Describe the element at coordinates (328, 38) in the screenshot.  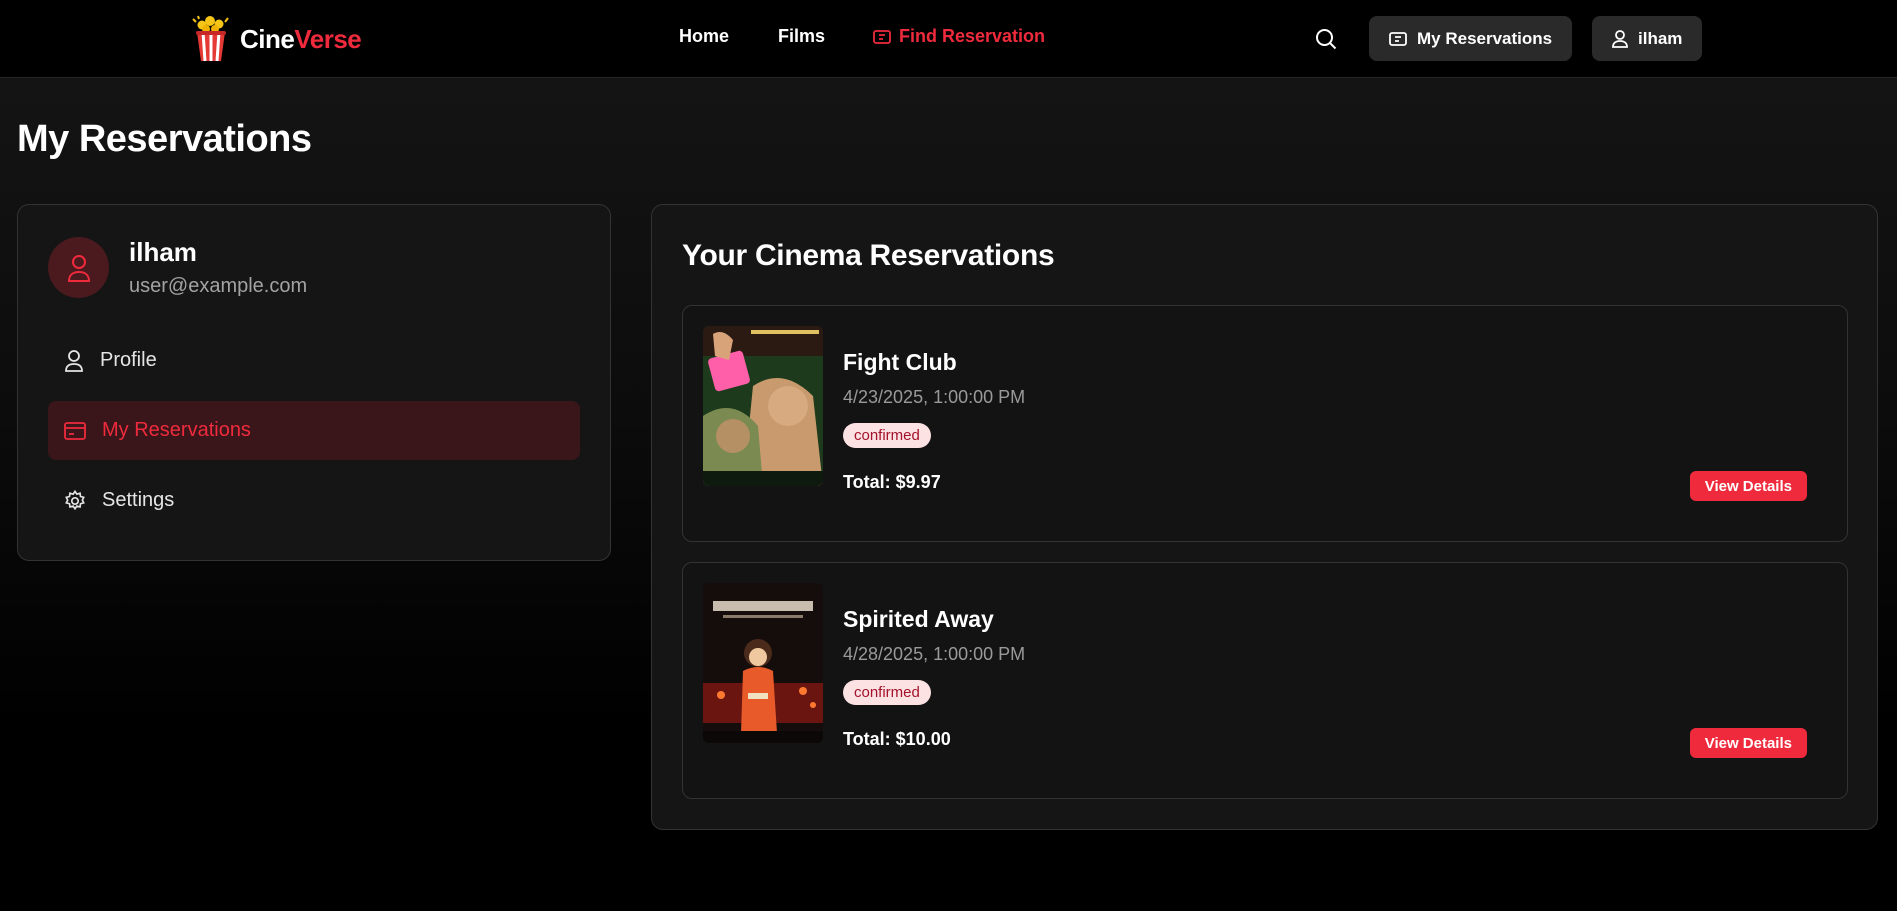
I see `brand-name-part2: Verse` at that location.